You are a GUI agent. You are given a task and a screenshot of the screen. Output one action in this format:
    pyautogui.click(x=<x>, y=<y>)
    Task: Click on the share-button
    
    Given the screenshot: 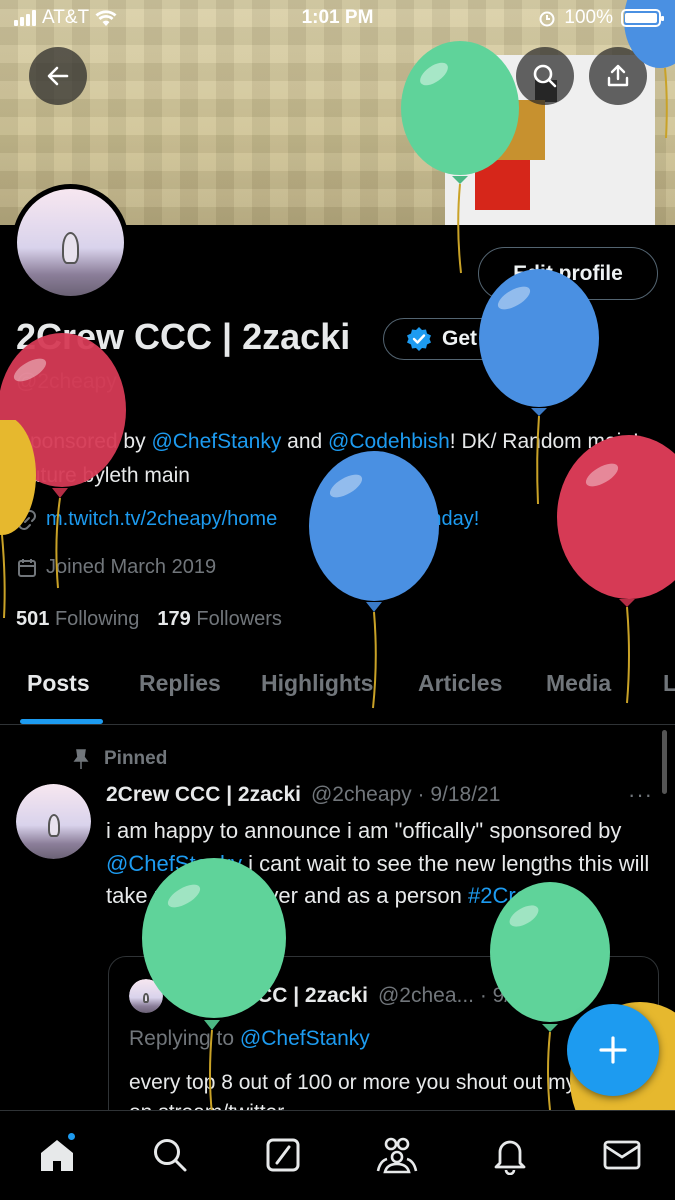 What is the action you would take?
    pyautogui.click(x=618, y=76)
    